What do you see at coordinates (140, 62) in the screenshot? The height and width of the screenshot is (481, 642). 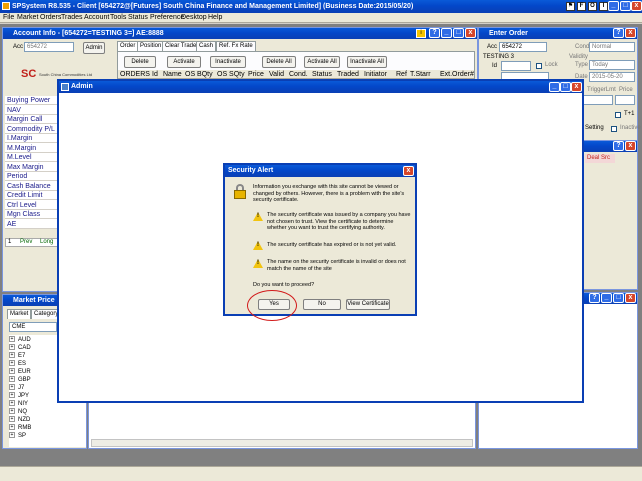 I see `delete-button: Delete` at bounding box center [140, 62].